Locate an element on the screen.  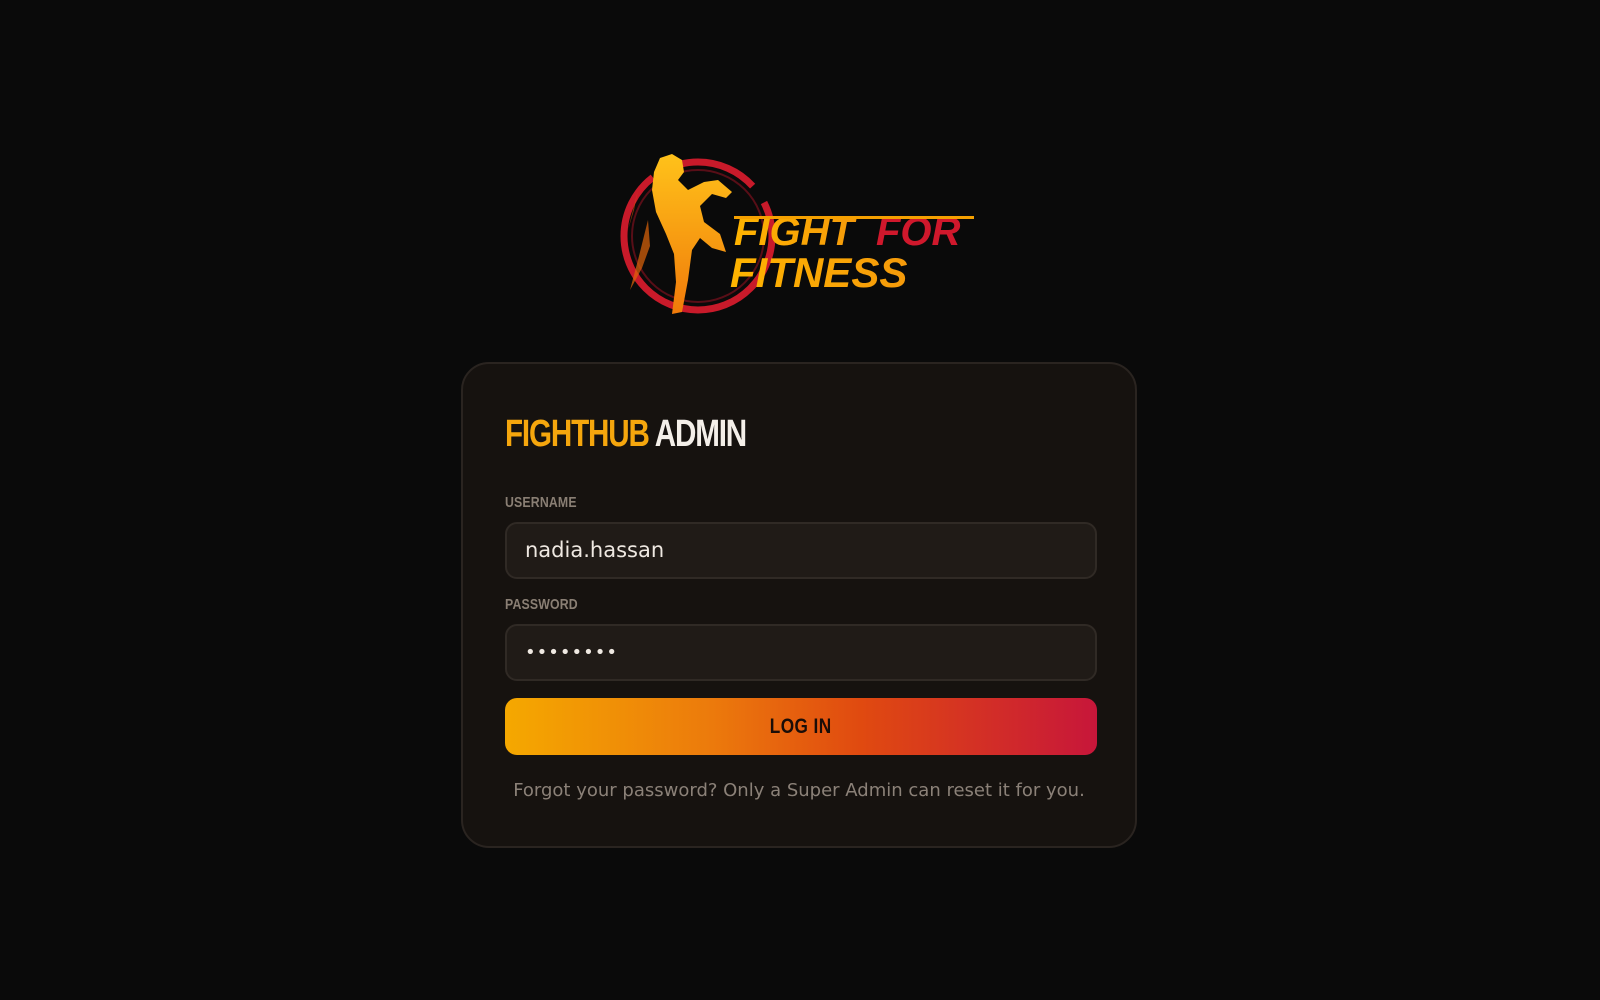
username-label: USERNAME is located at coordinates (541, 502).